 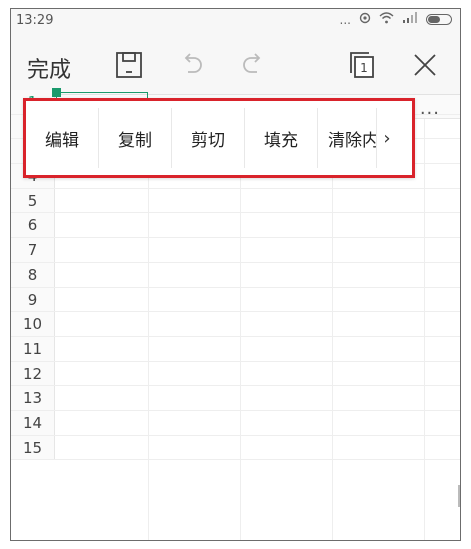 I want to click on table-row: 6, so click(x=235, y=226).